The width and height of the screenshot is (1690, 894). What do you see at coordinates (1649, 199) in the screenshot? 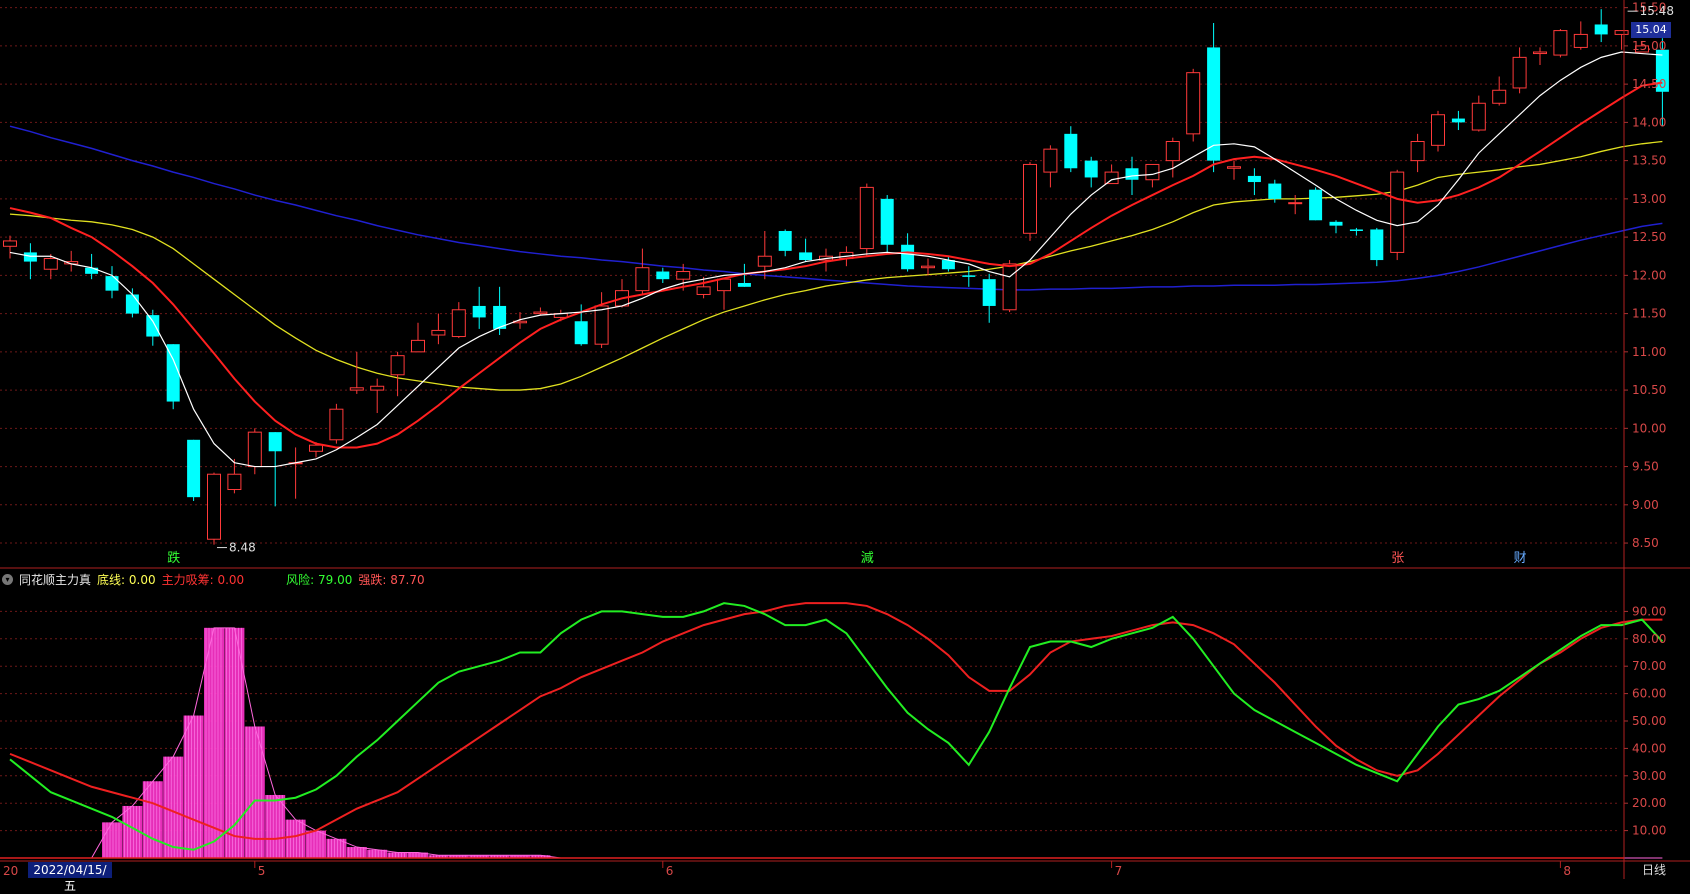
I see `price-tick-label: 13.00` at bounding box center [1649, 199].